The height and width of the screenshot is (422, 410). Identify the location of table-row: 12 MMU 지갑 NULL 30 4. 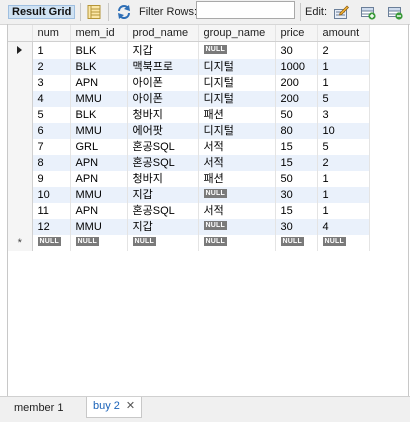
(189, 227).